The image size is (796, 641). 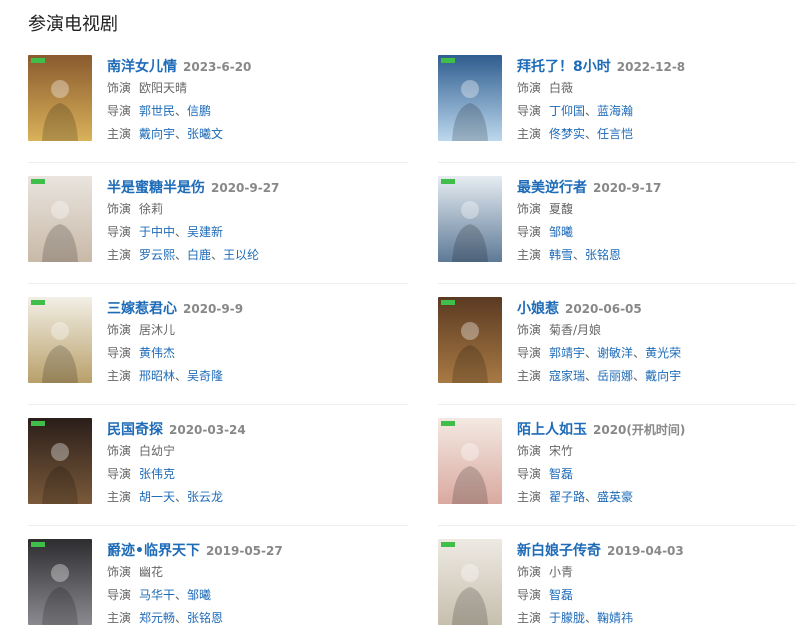 I want to click on section-title: 参演电视剧, so click(x=73, y=24).